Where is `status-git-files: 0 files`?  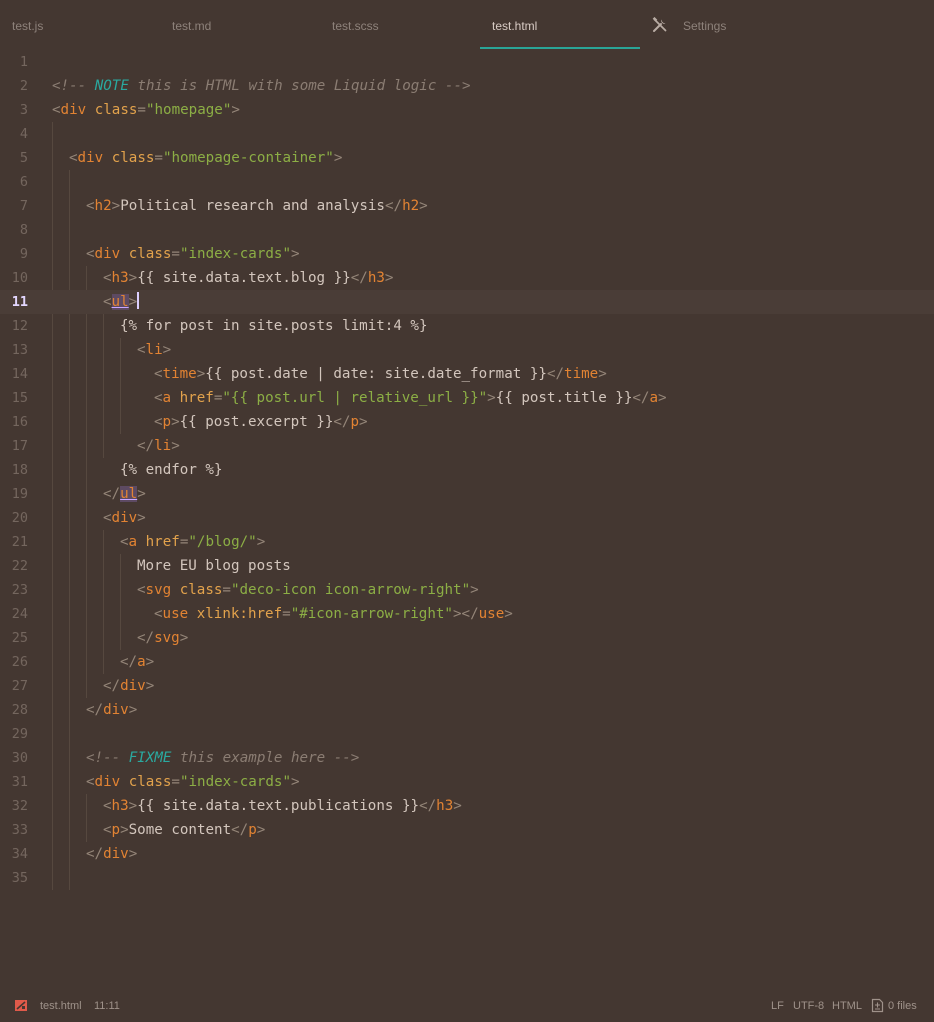
status-git-files: 0 files is located at coordinates (902, 1006).